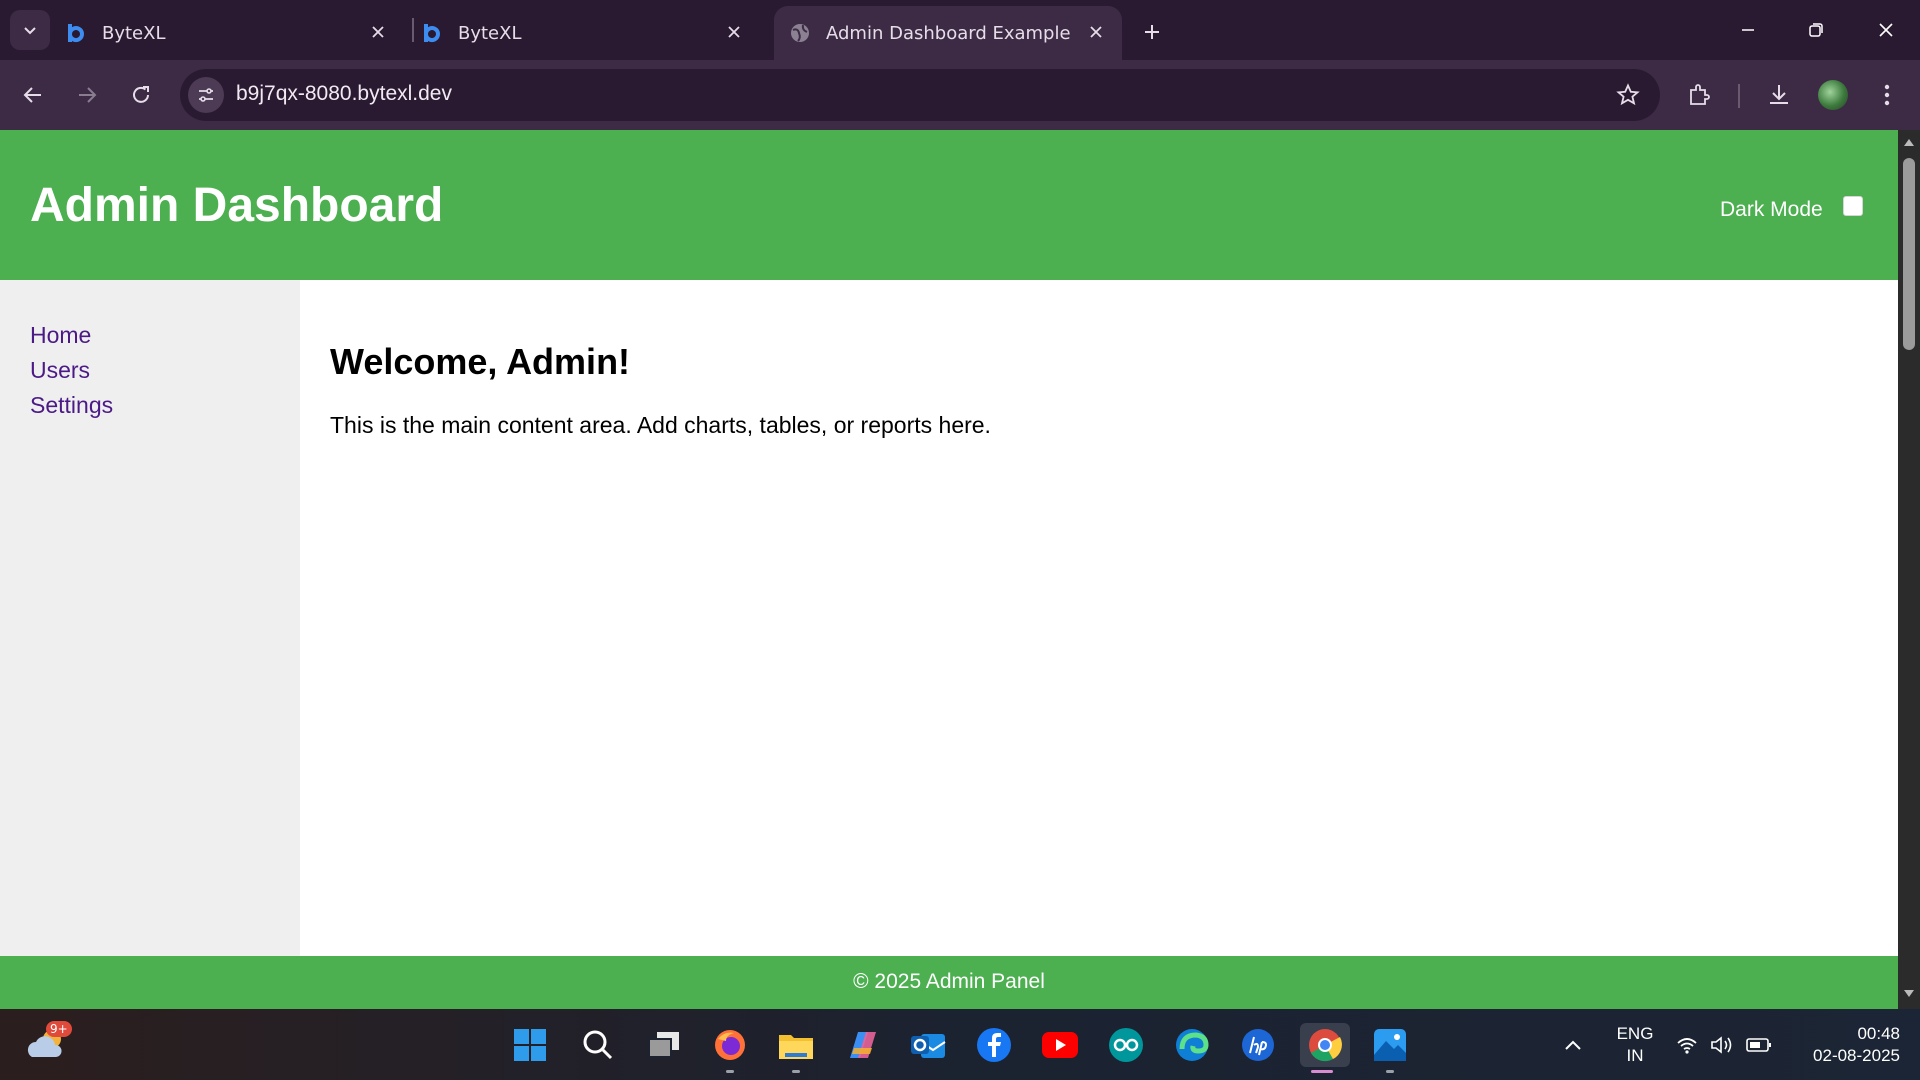  I want to click on youtube-icon, so click(1060, 1045).